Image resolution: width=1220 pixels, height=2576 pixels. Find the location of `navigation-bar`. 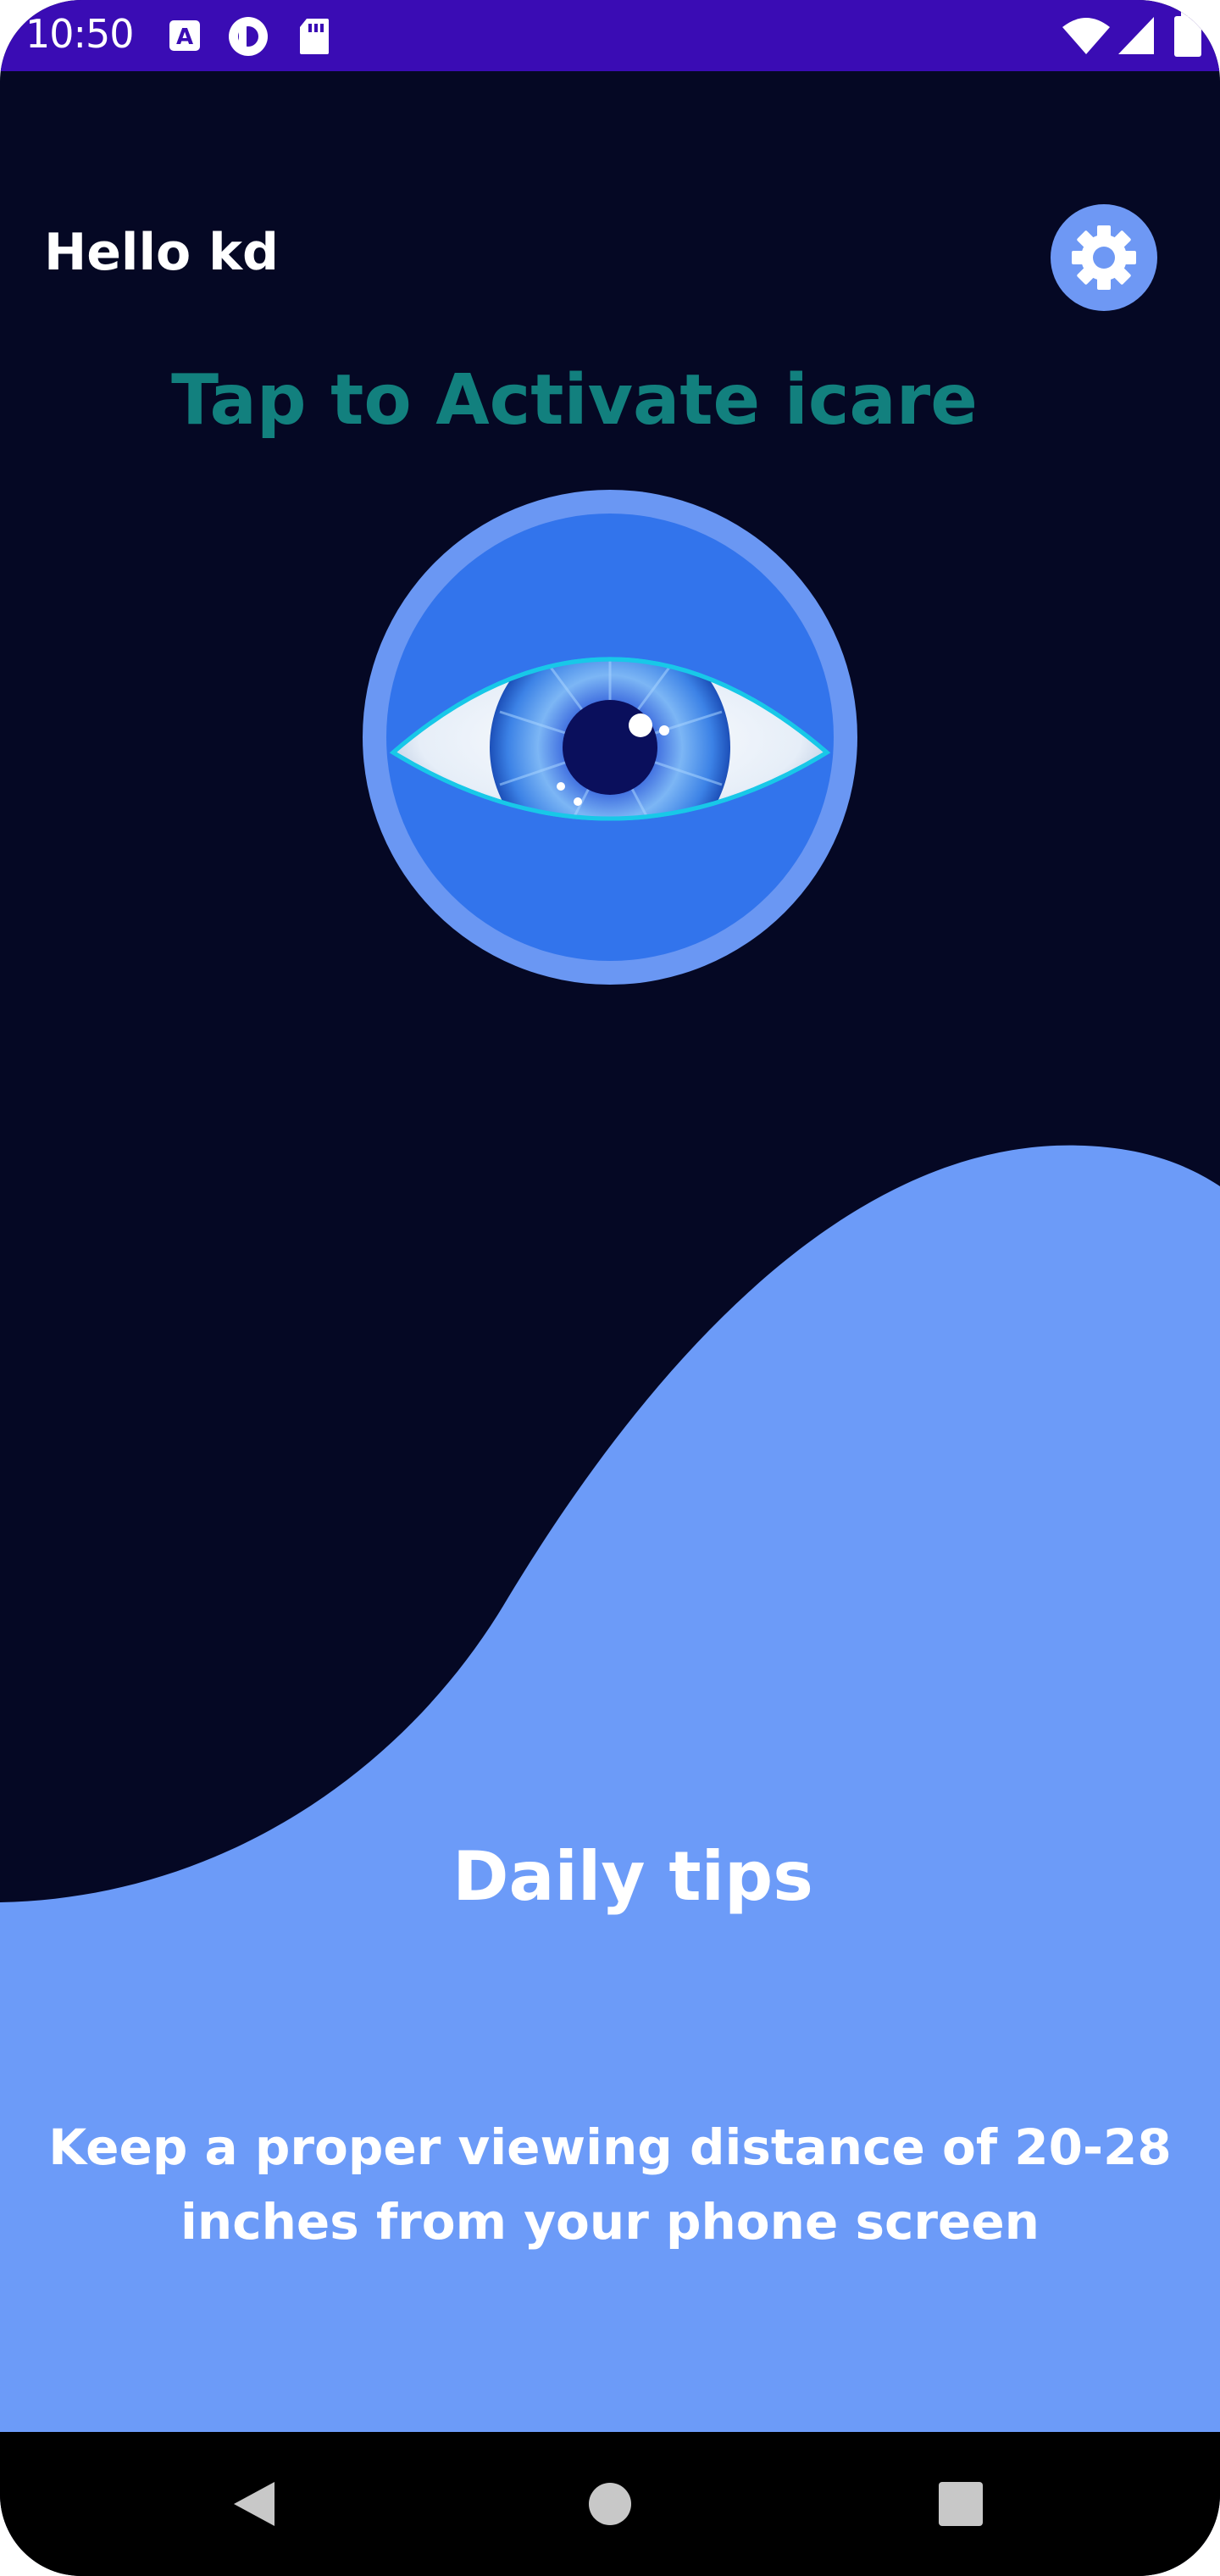

navigation-bar is located at coordinates (610, 2504).